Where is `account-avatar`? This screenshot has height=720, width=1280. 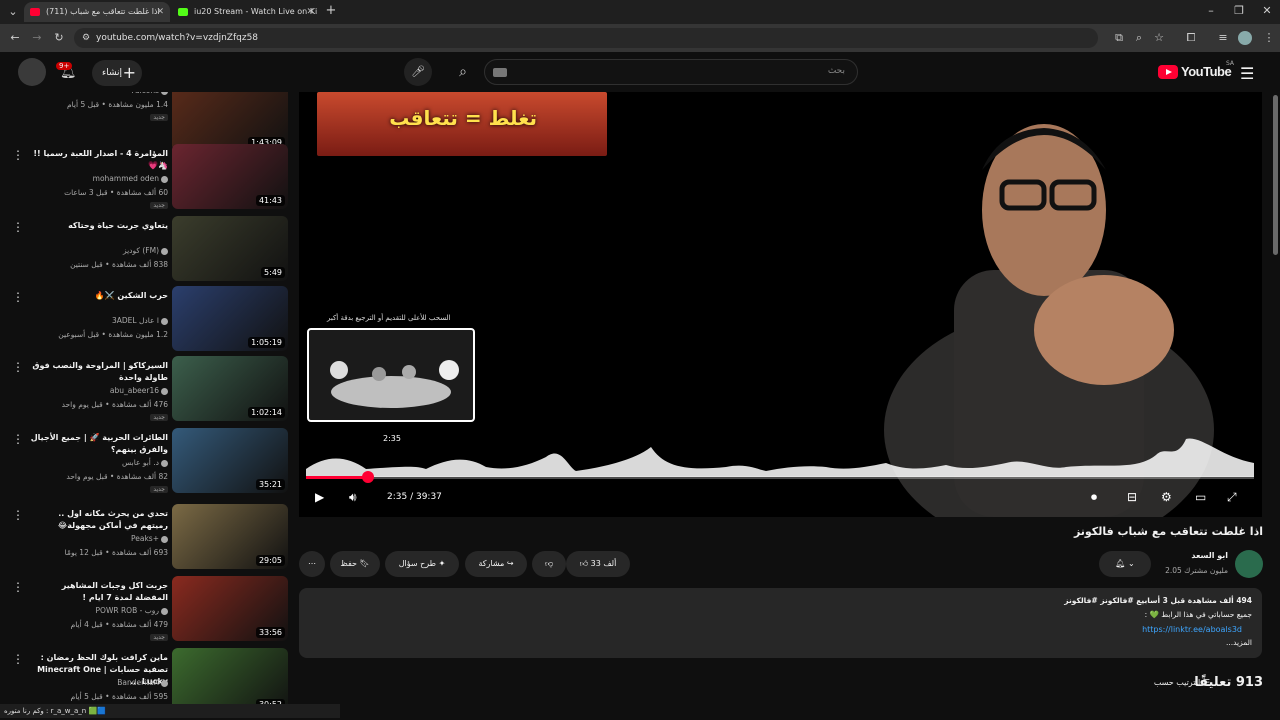
account-avatar is located at coordinates (32, 72).